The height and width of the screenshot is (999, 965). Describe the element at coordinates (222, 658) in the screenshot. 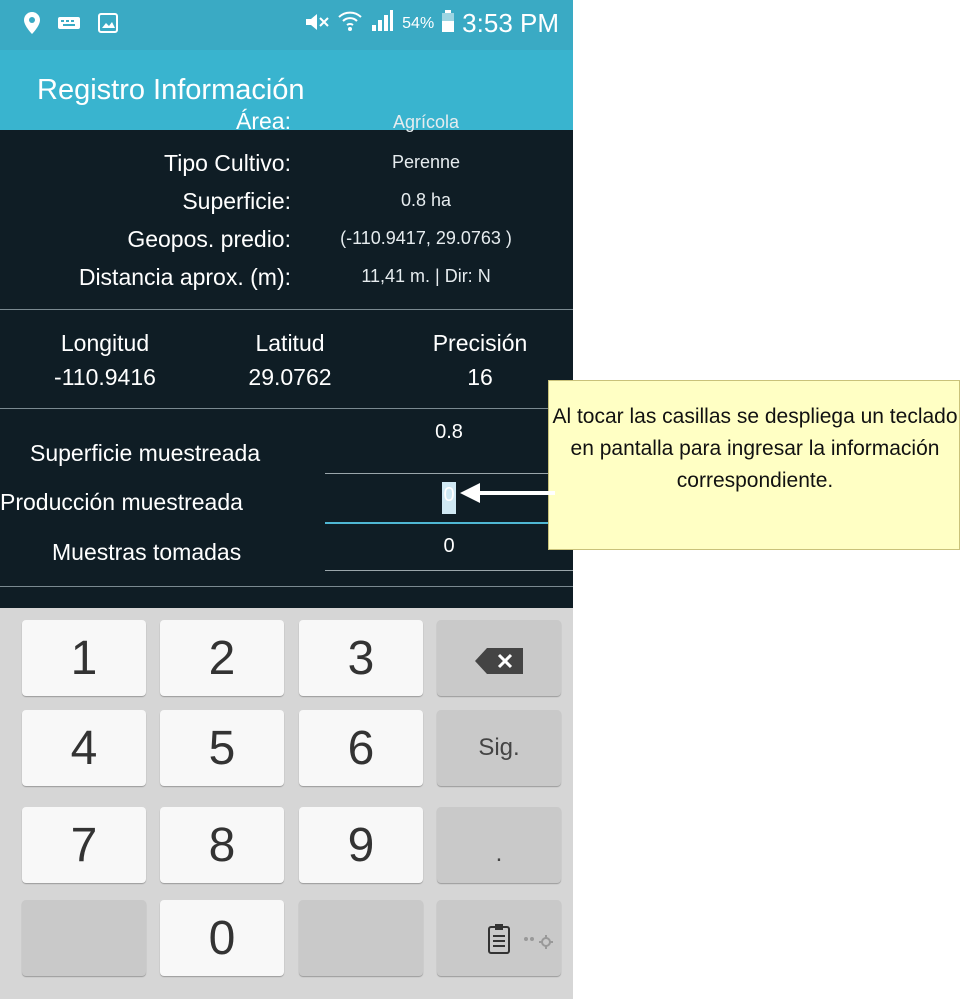

I see `key-2: 2` at that location.